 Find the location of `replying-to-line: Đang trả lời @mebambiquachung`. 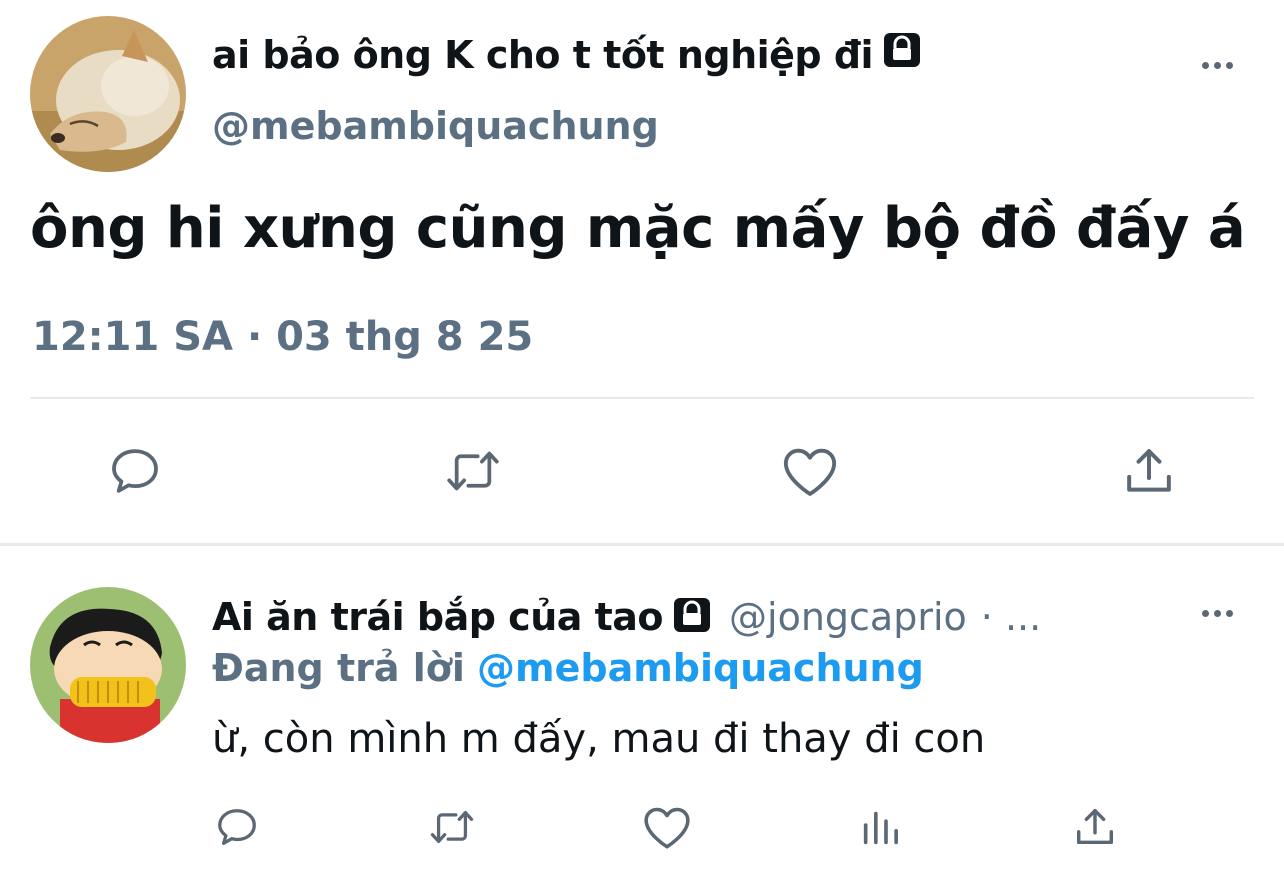

replying-to-line: Đang trả lời @mebambiquachung is located at coordinates (568, 668).